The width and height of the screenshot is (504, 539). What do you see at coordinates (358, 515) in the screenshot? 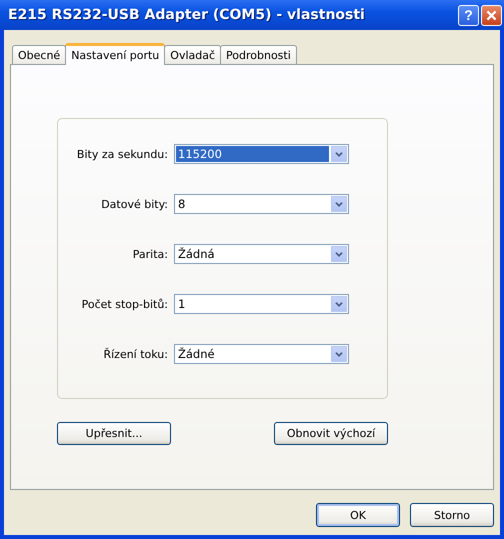
I see `ok-button: OK` at bounding box center [358, 515].